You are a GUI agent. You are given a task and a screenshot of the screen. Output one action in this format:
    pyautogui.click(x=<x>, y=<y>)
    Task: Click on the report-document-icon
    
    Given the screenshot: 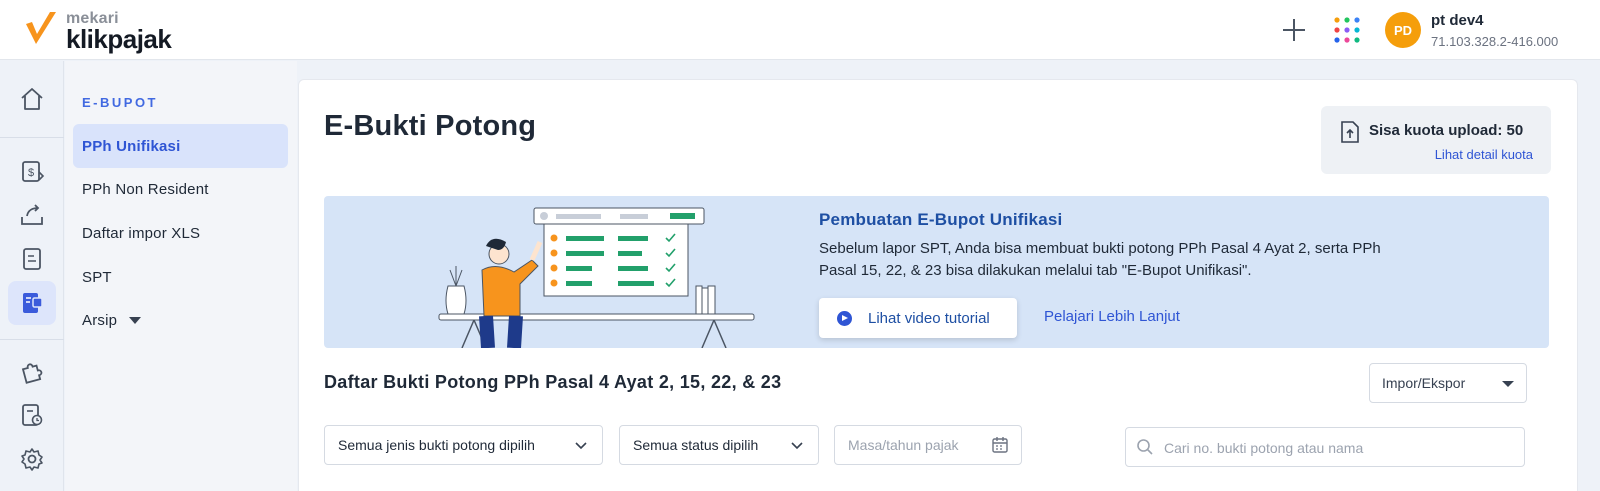 What is the action you would take?
    pyautogui.click(x=32, y=259)
    